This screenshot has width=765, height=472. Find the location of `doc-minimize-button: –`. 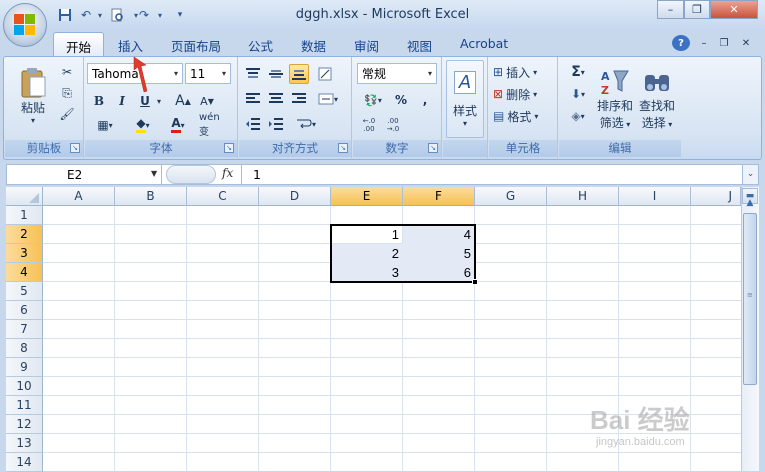

doc-minimize-button: – is located at coordinates (704, 43).